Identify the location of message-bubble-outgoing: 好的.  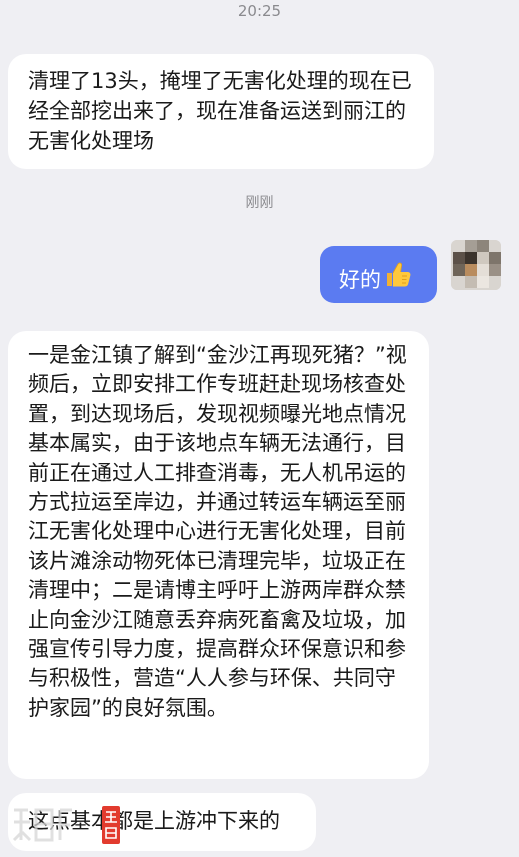
(378, 274).